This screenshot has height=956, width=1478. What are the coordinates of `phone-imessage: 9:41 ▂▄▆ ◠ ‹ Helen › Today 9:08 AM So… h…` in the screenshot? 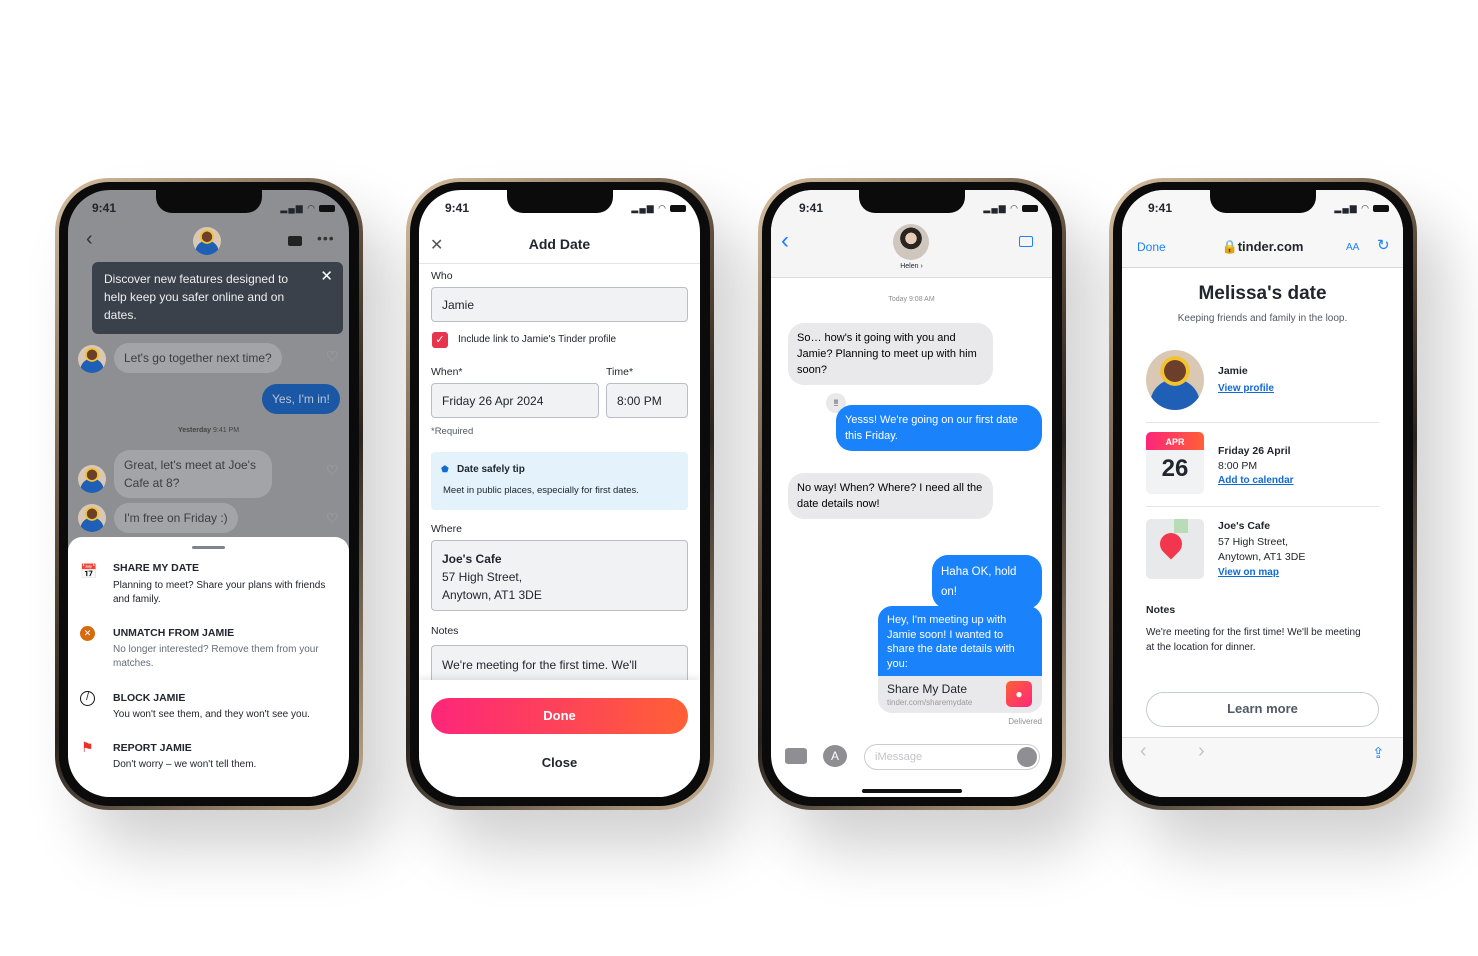 It's located at (912, 494).